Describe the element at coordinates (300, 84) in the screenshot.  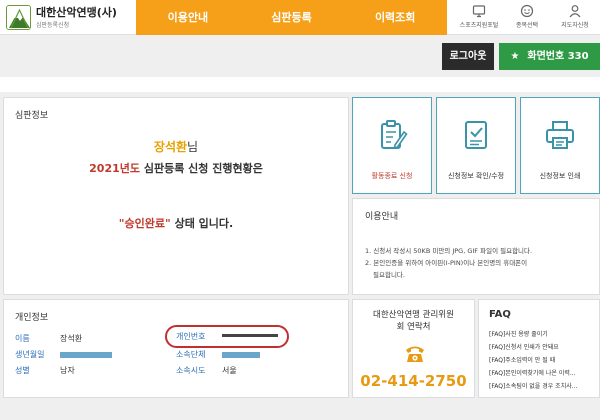
I see `spacer-band` at that location.